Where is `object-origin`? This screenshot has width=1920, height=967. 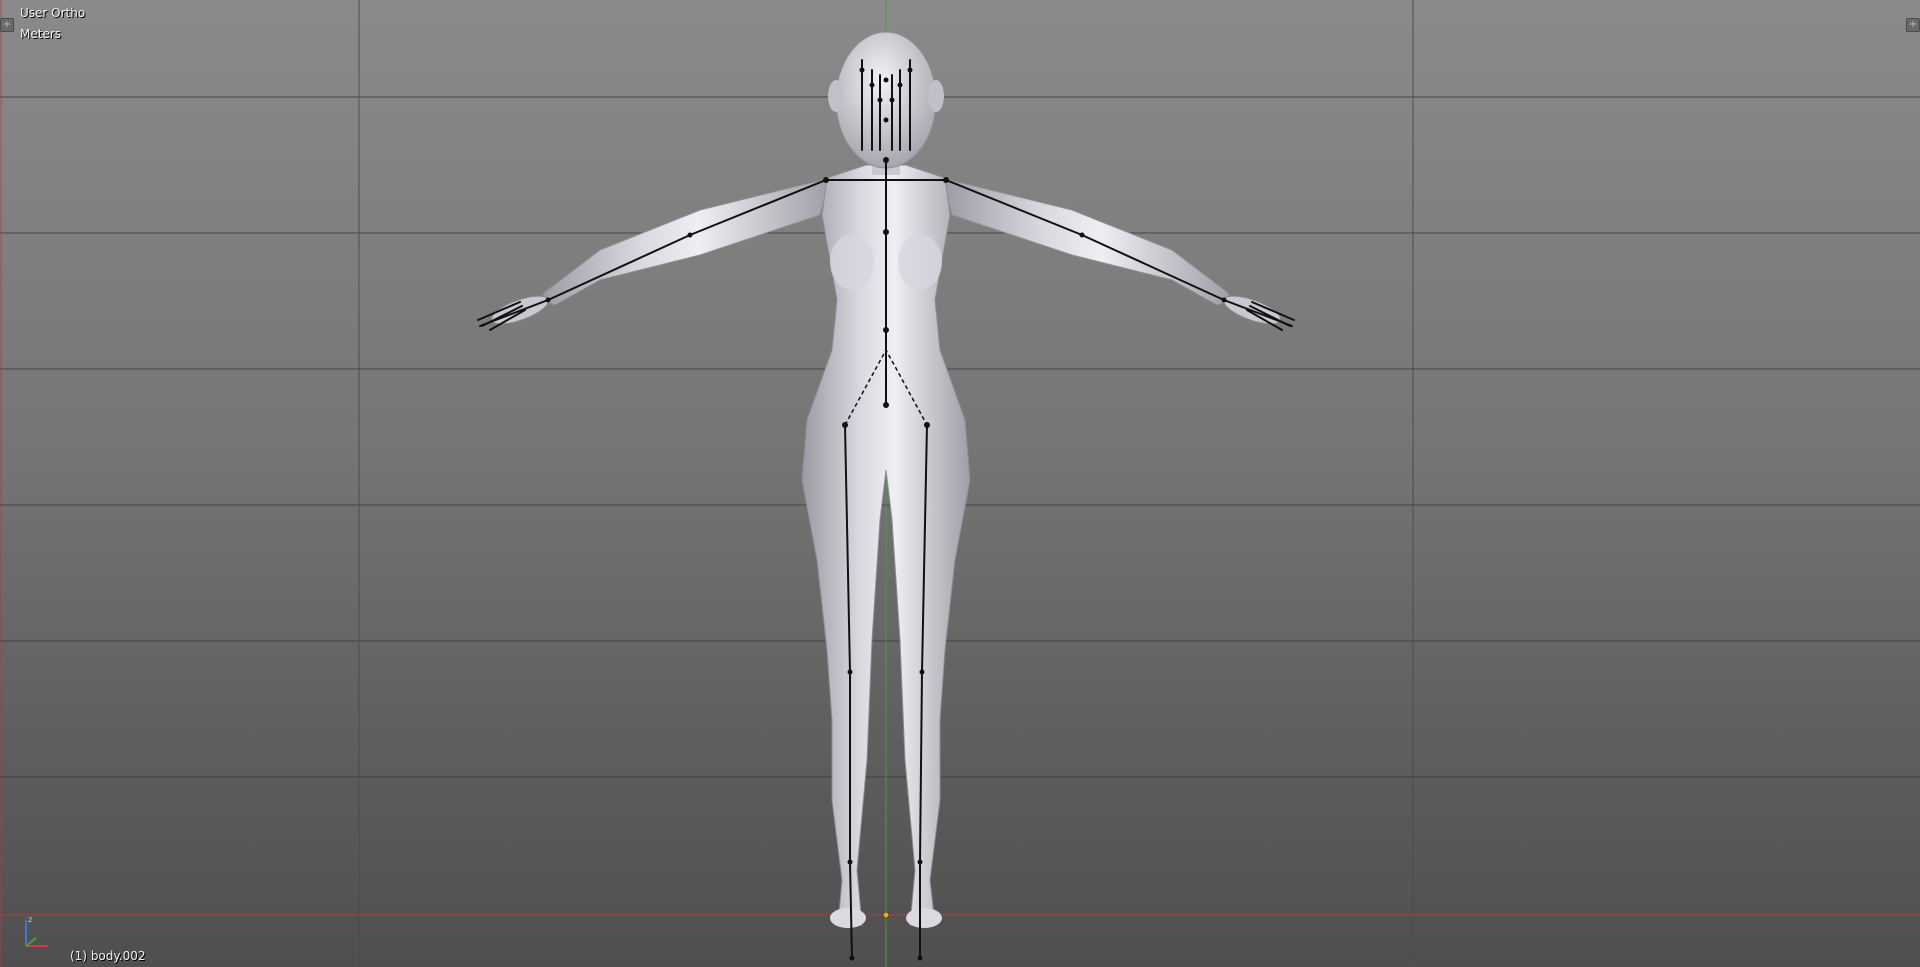
object-origin is located at coordinates (886, 915).